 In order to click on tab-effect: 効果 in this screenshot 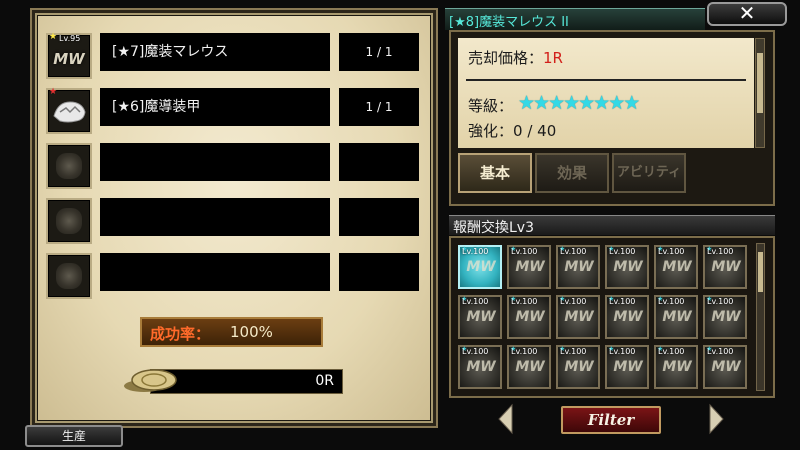, I will do `click(572, 173)`.